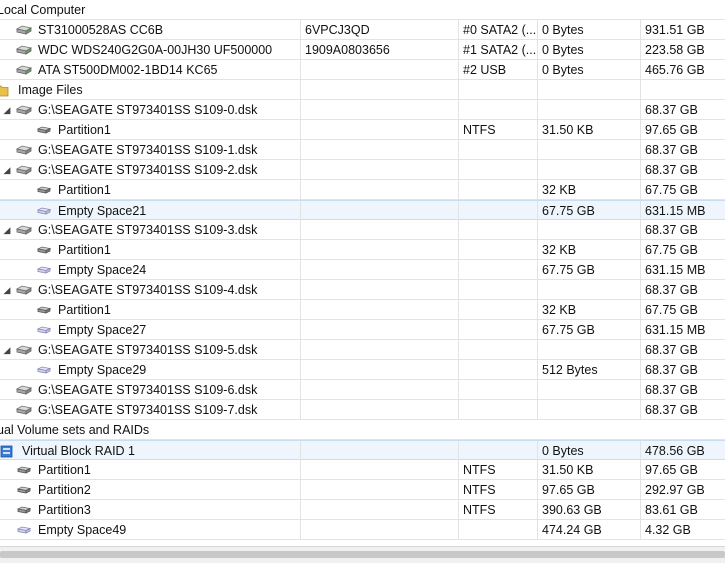 This screenshot has height=563, width=725. I want to click on size-cell, so click(682, 10).